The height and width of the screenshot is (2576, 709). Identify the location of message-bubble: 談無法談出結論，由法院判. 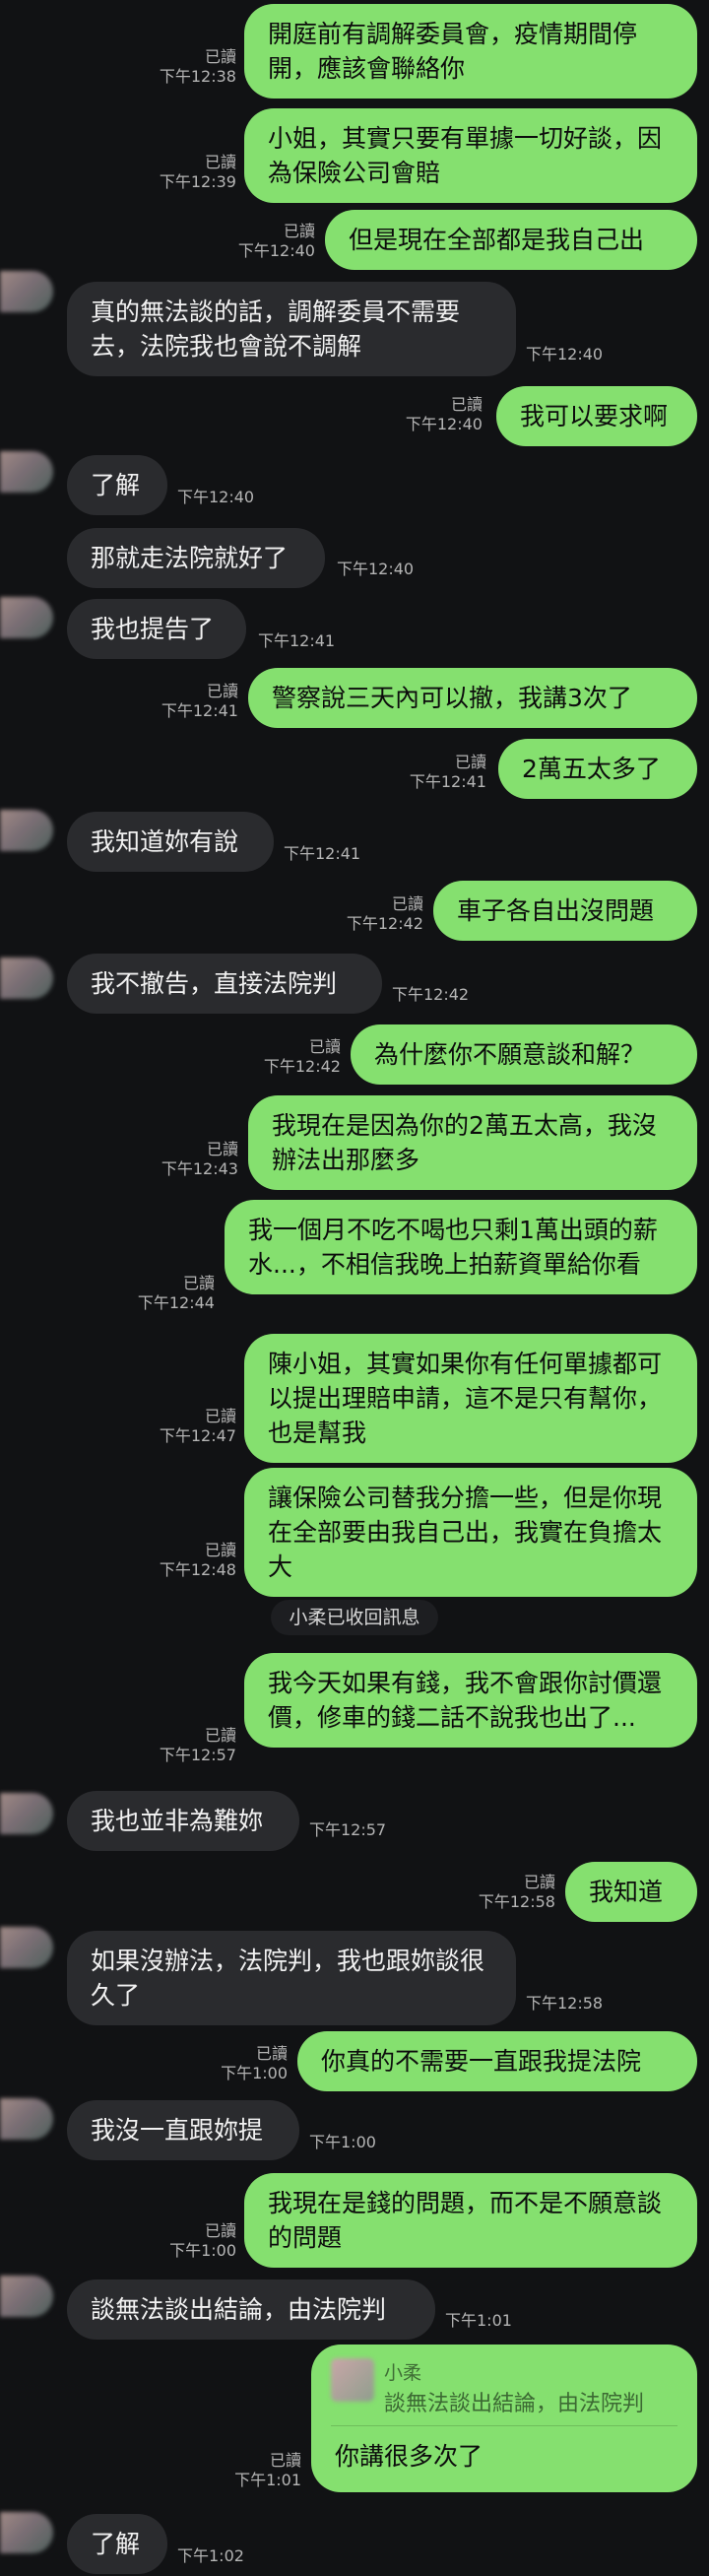
(251, 2310).